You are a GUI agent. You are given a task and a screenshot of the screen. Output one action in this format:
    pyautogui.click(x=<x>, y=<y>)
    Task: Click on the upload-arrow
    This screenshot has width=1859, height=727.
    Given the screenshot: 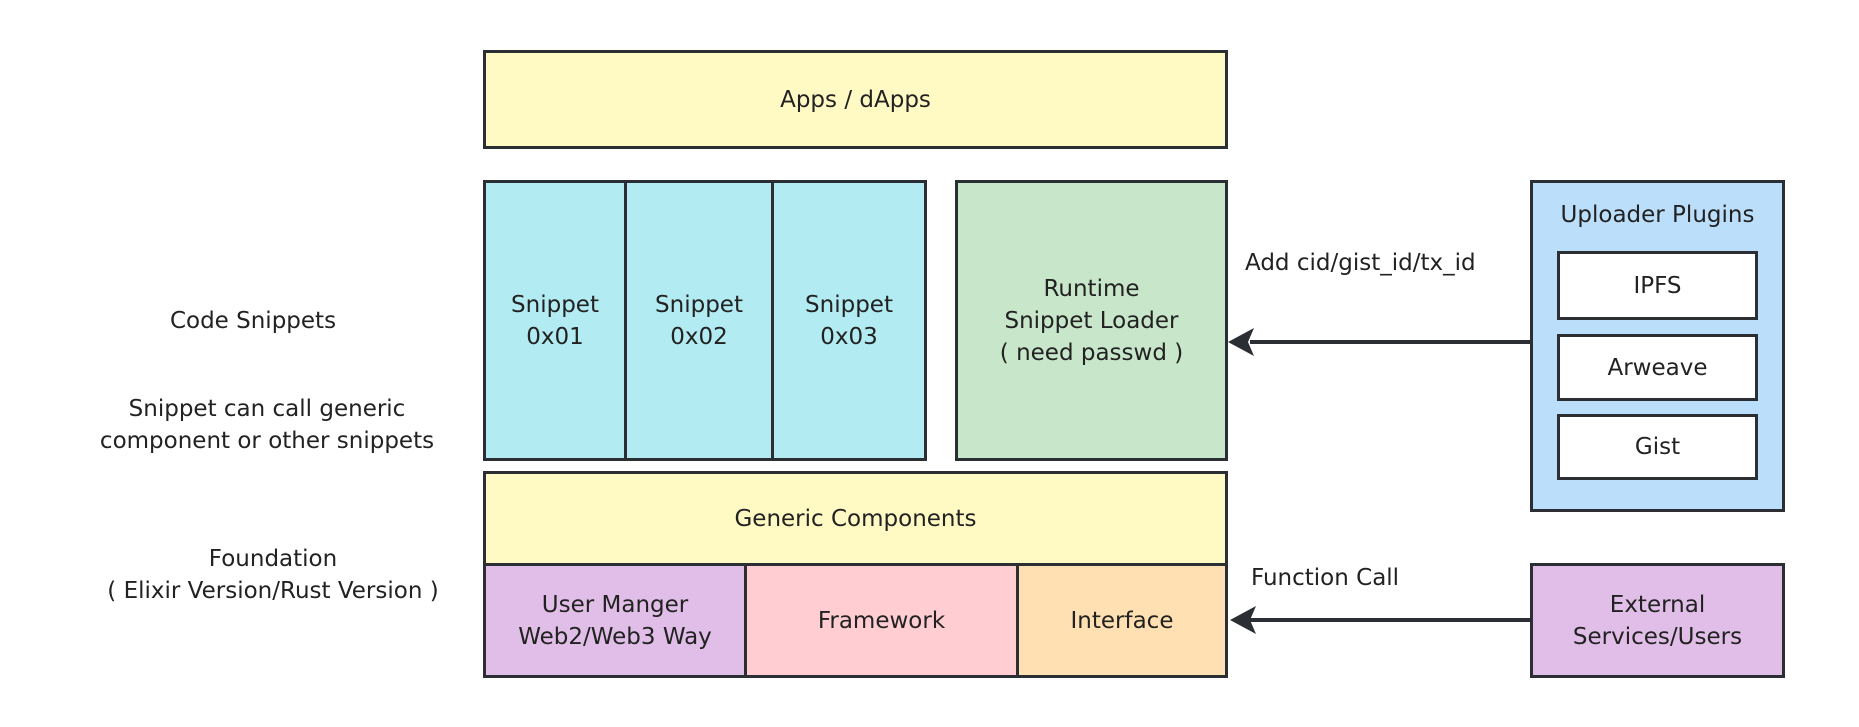 What is the action you would take?
    pyautogui.click(x=1379, y=342)
    